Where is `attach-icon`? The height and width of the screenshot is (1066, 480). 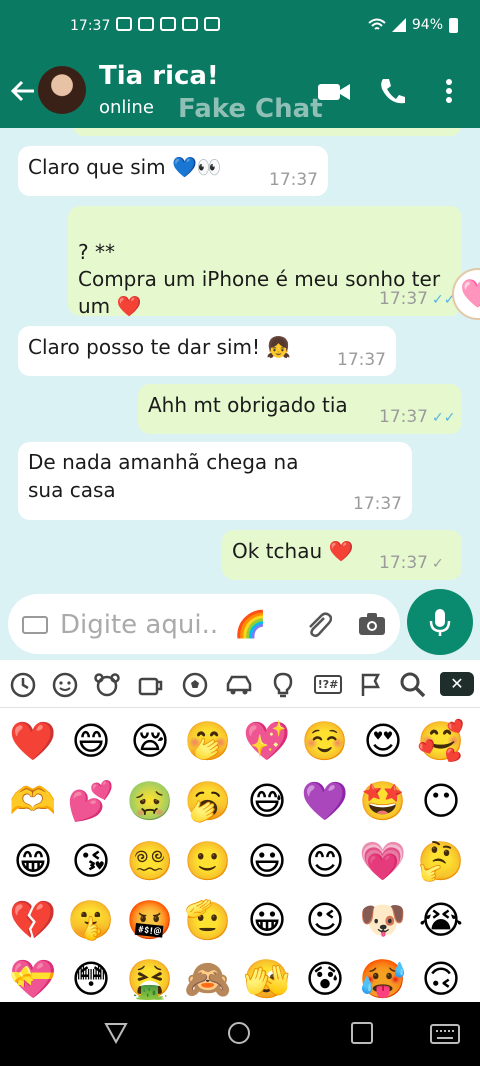 attach-icon is located at coordinates (318, 625).